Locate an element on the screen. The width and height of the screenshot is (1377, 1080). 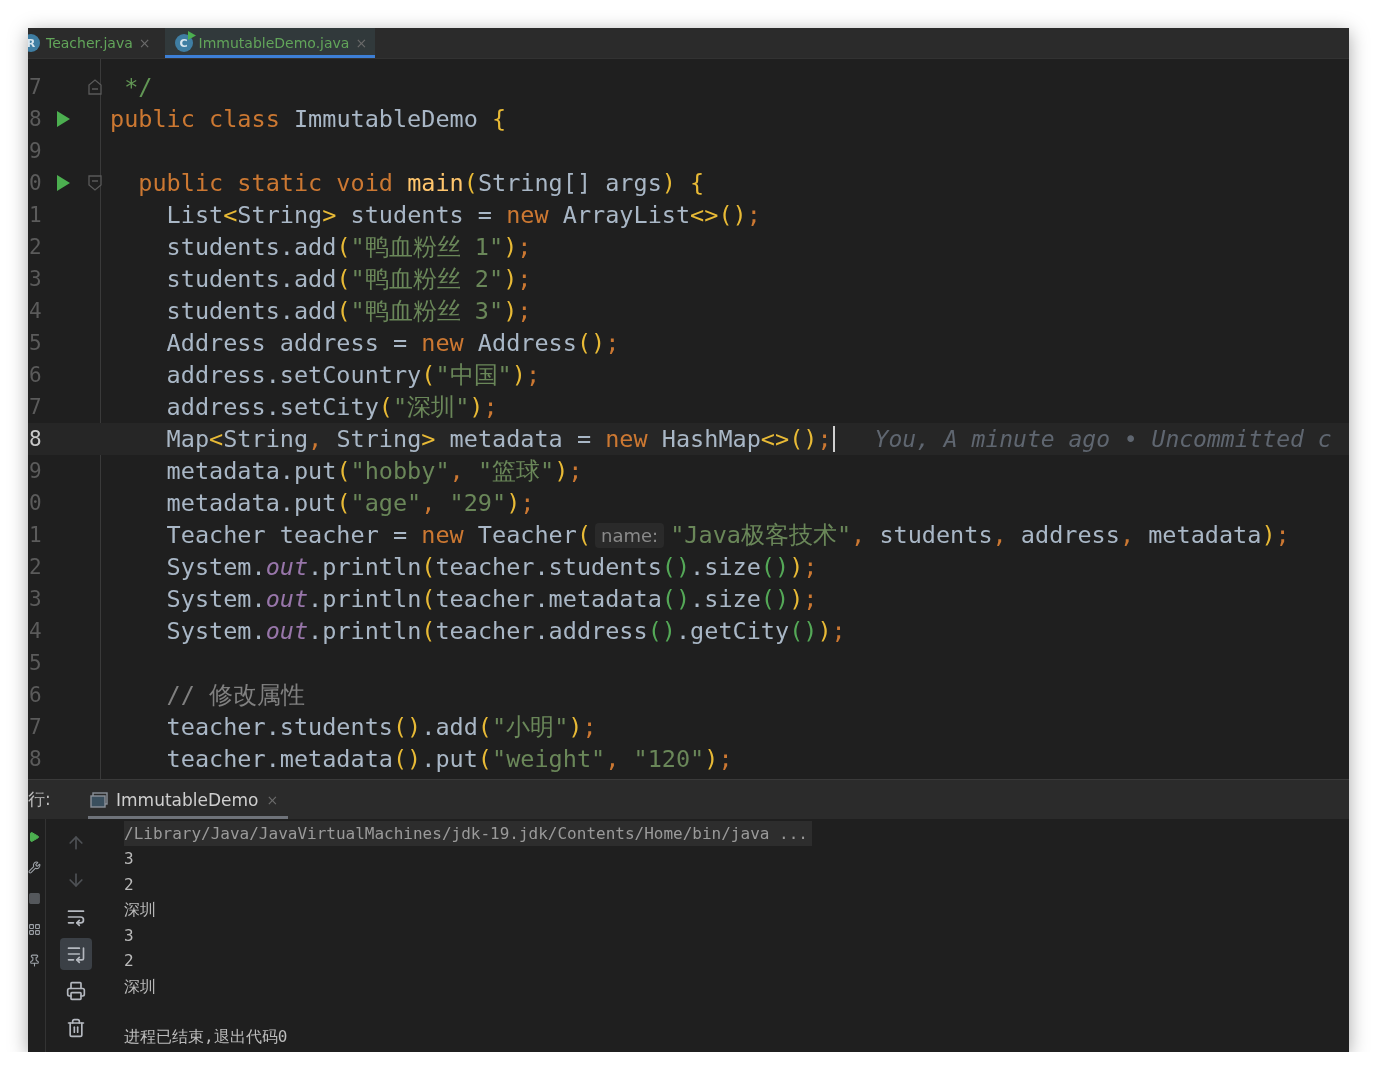
exit-message: 进程已结束,退出代码0 is located at coordinates (206, 1037).